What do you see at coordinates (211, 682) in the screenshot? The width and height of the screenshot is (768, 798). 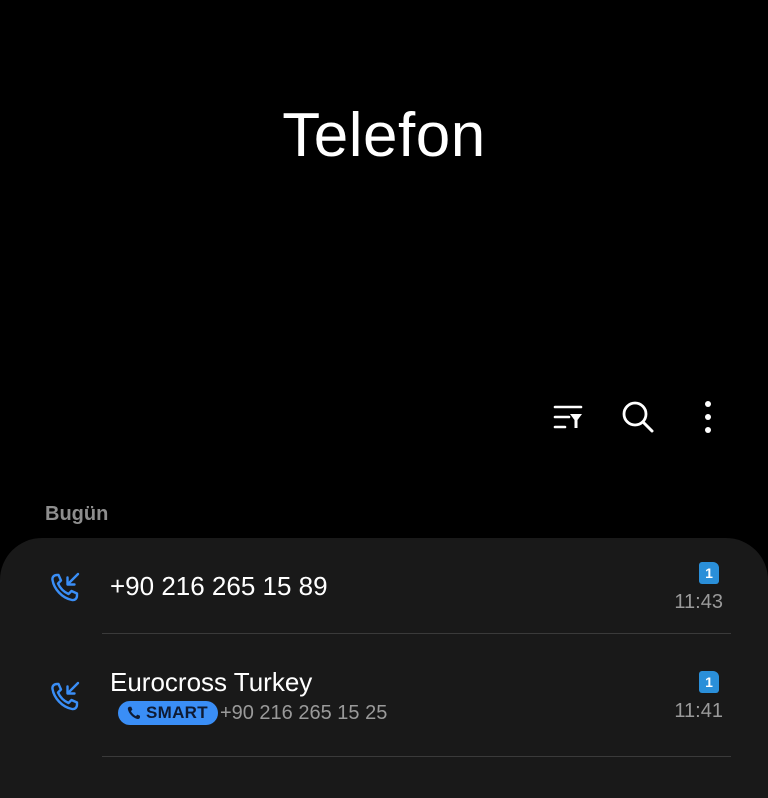 I see `caller-name: Eurocross Turkey` at bounding box center [211, 682].